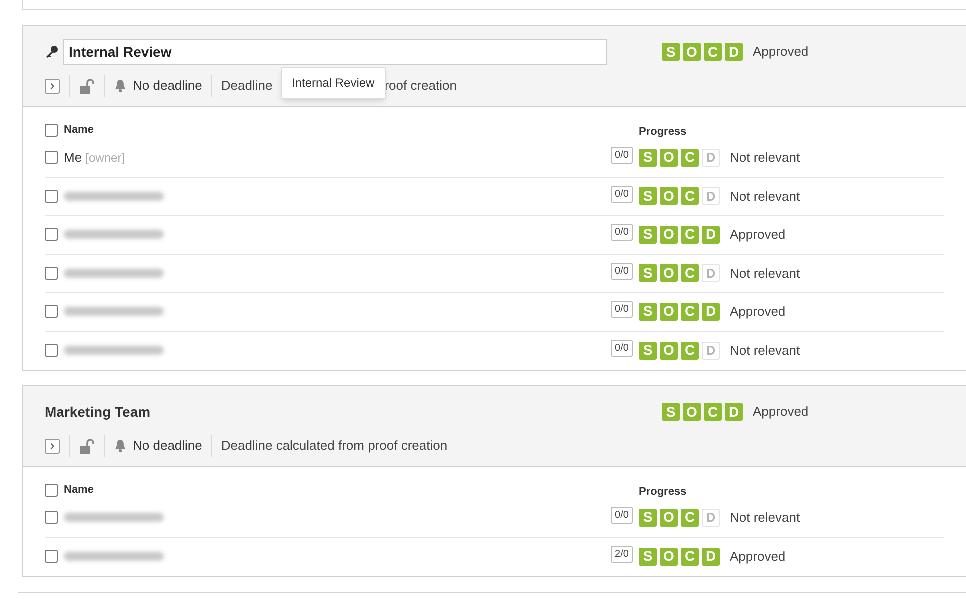 The height and width of the screenshot is (599, 966). Describe the element at coordinates (52, 52) in the screenshot. I see `key-icon` at that location.